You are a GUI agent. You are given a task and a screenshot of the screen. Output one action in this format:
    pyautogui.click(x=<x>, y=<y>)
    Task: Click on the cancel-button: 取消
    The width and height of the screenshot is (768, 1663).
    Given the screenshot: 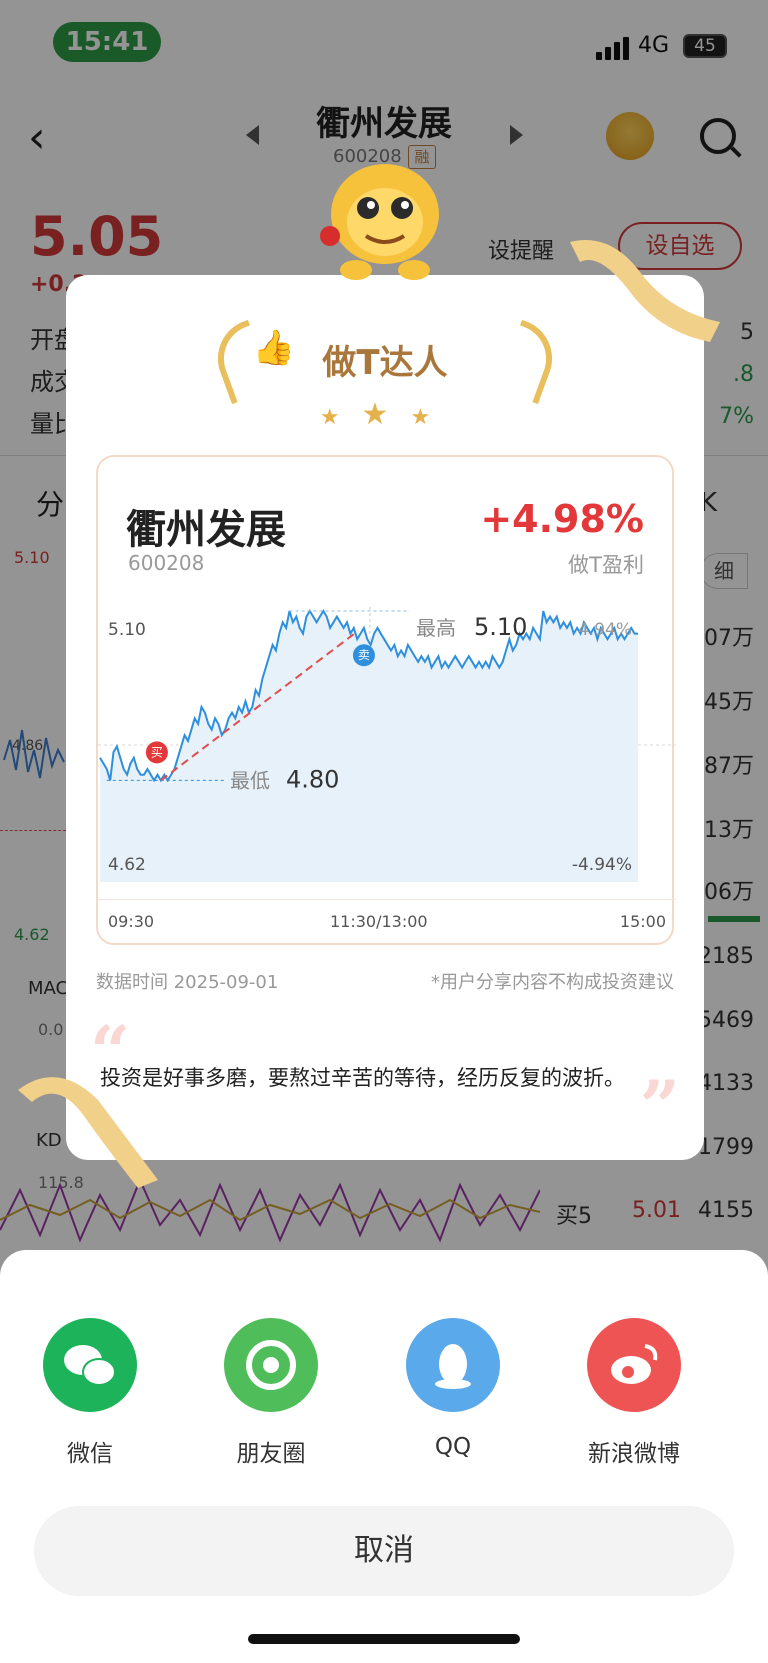 What is the action you would take?
    pyautogui.click(x=384, y=1551)
    